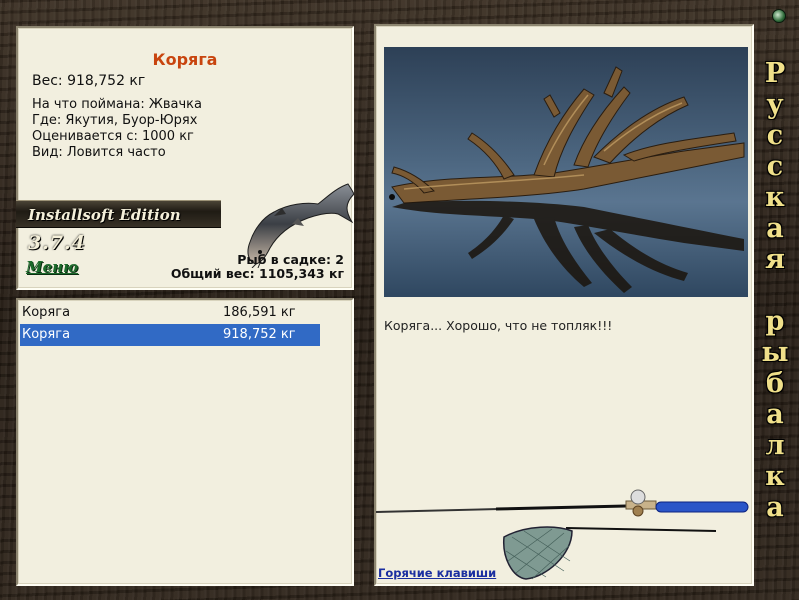 This screenshot has width=799, height=600. I want to click on title-letter: р, so click(775, 321).